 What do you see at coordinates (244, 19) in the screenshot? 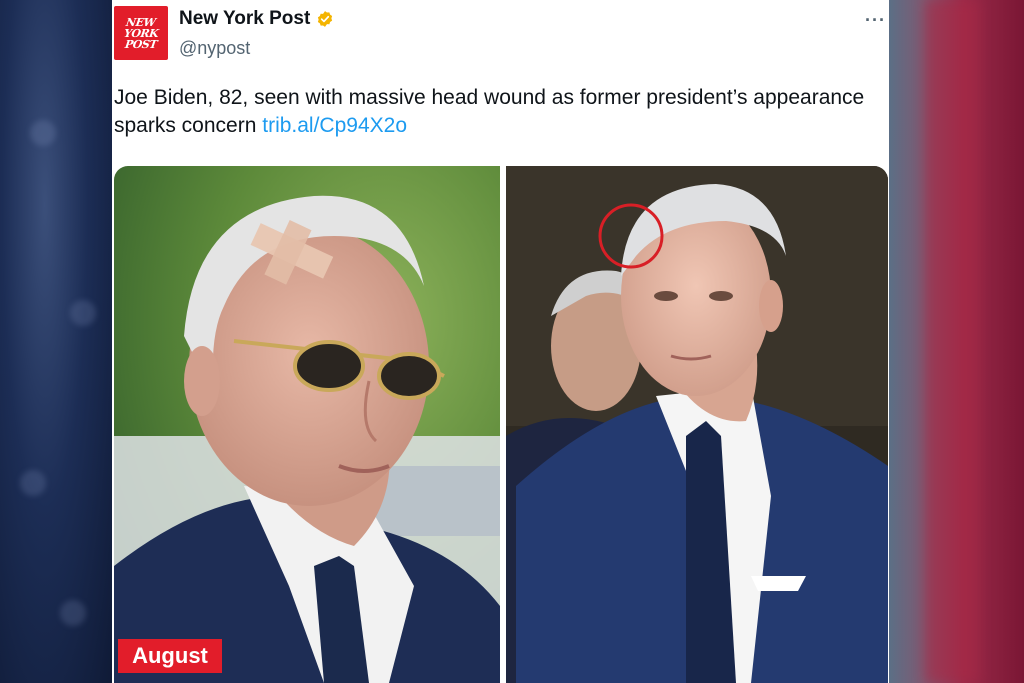
I see `display-name: New York Post` at bounding box center [244, 19].